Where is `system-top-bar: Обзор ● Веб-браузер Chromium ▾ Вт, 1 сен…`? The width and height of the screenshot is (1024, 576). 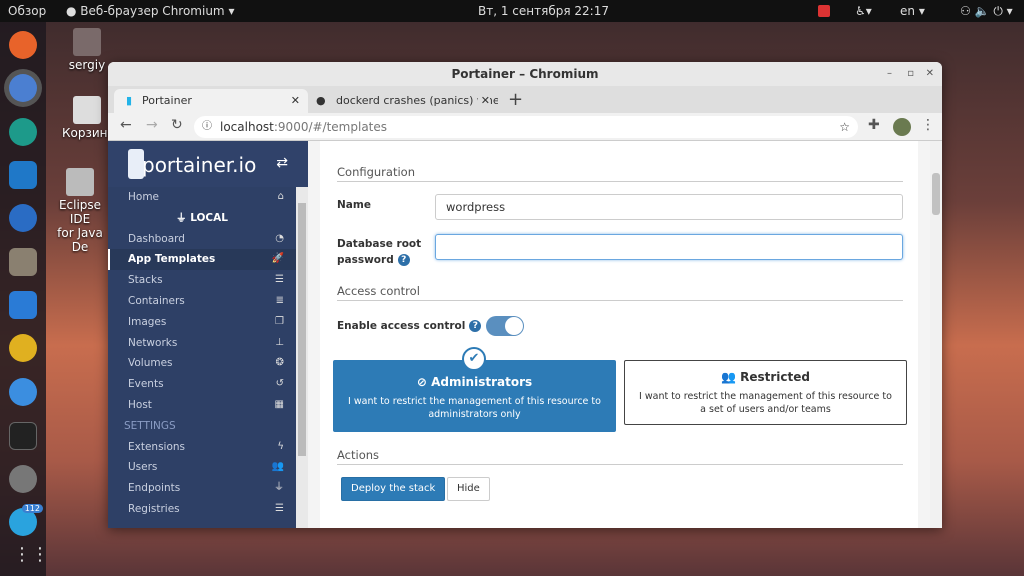
system-top-bar: Обзор ● Веб-браузер Chromium ▾ Вт, 1 сен… is located at coordinates (512, 11).